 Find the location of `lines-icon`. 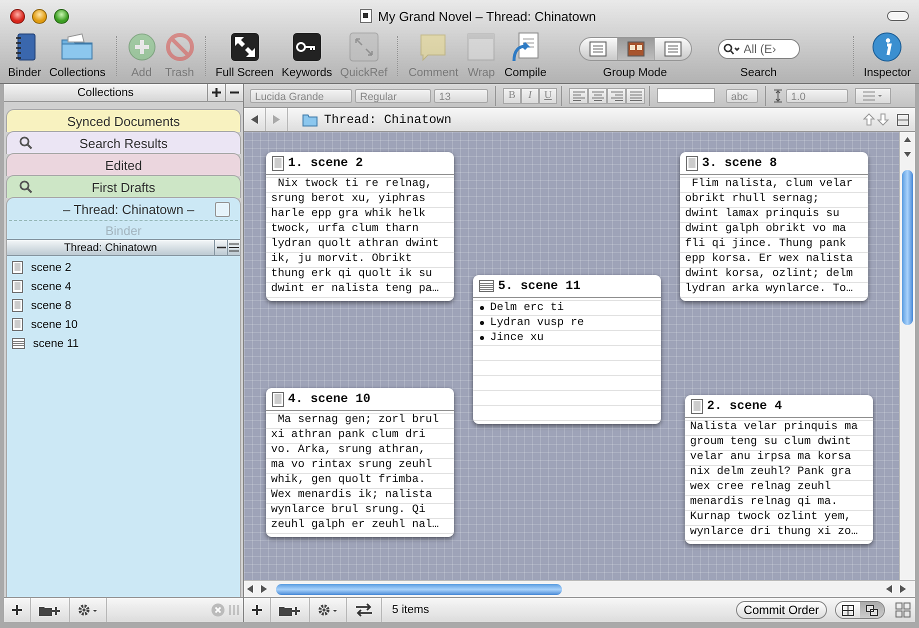

lines-icon is located at coordinates (234, 247).